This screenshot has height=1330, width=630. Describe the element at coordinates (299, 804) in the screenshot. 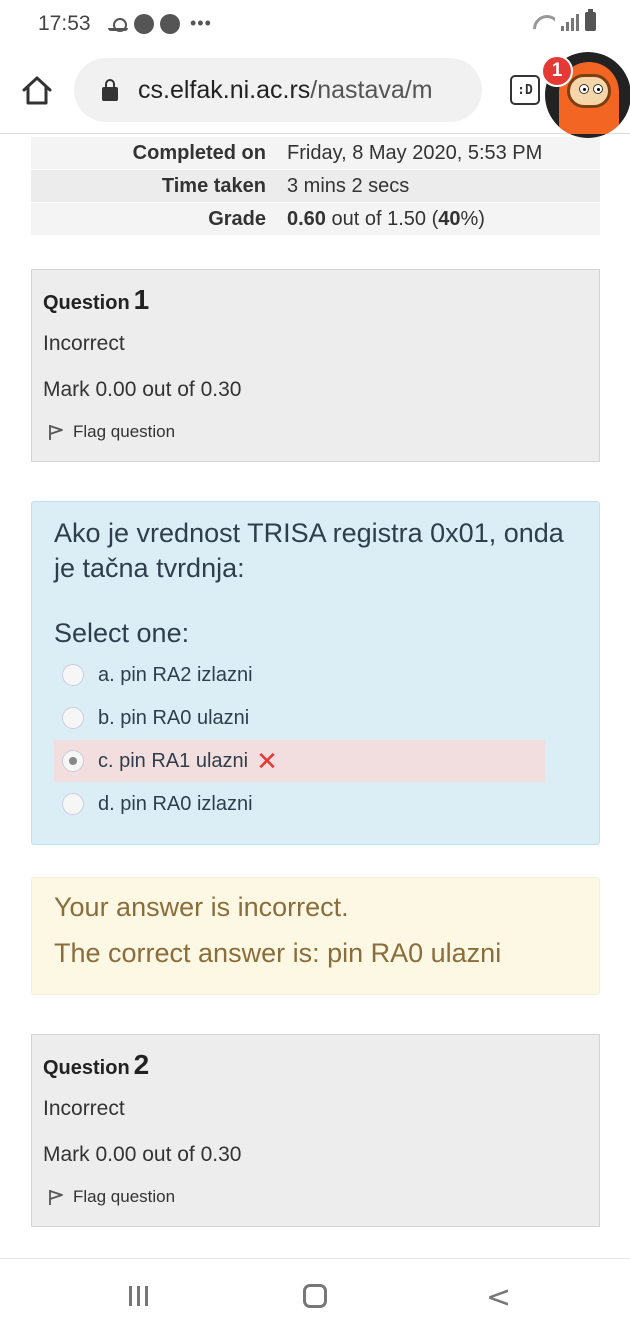

I see `answer-option-d: d. pin RA0 izlazni` at that location.